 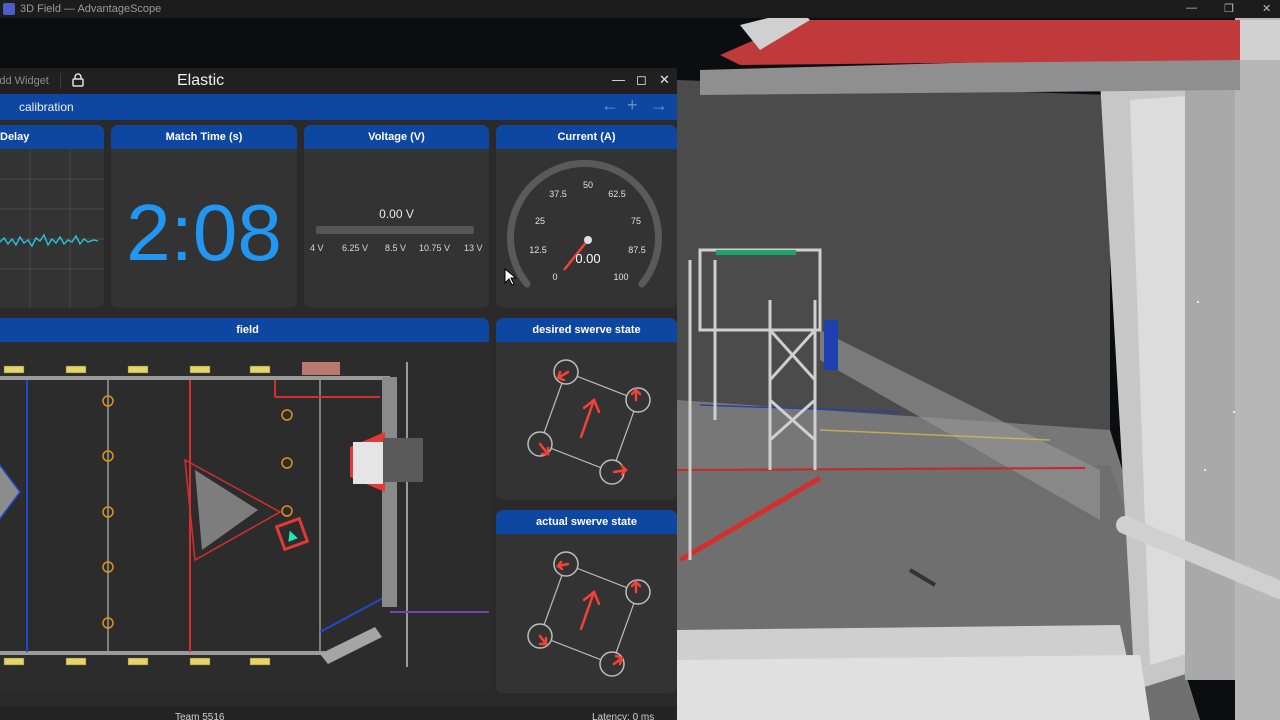 I want to click on mouse-cursor-icon, so click(x=510, y=277).